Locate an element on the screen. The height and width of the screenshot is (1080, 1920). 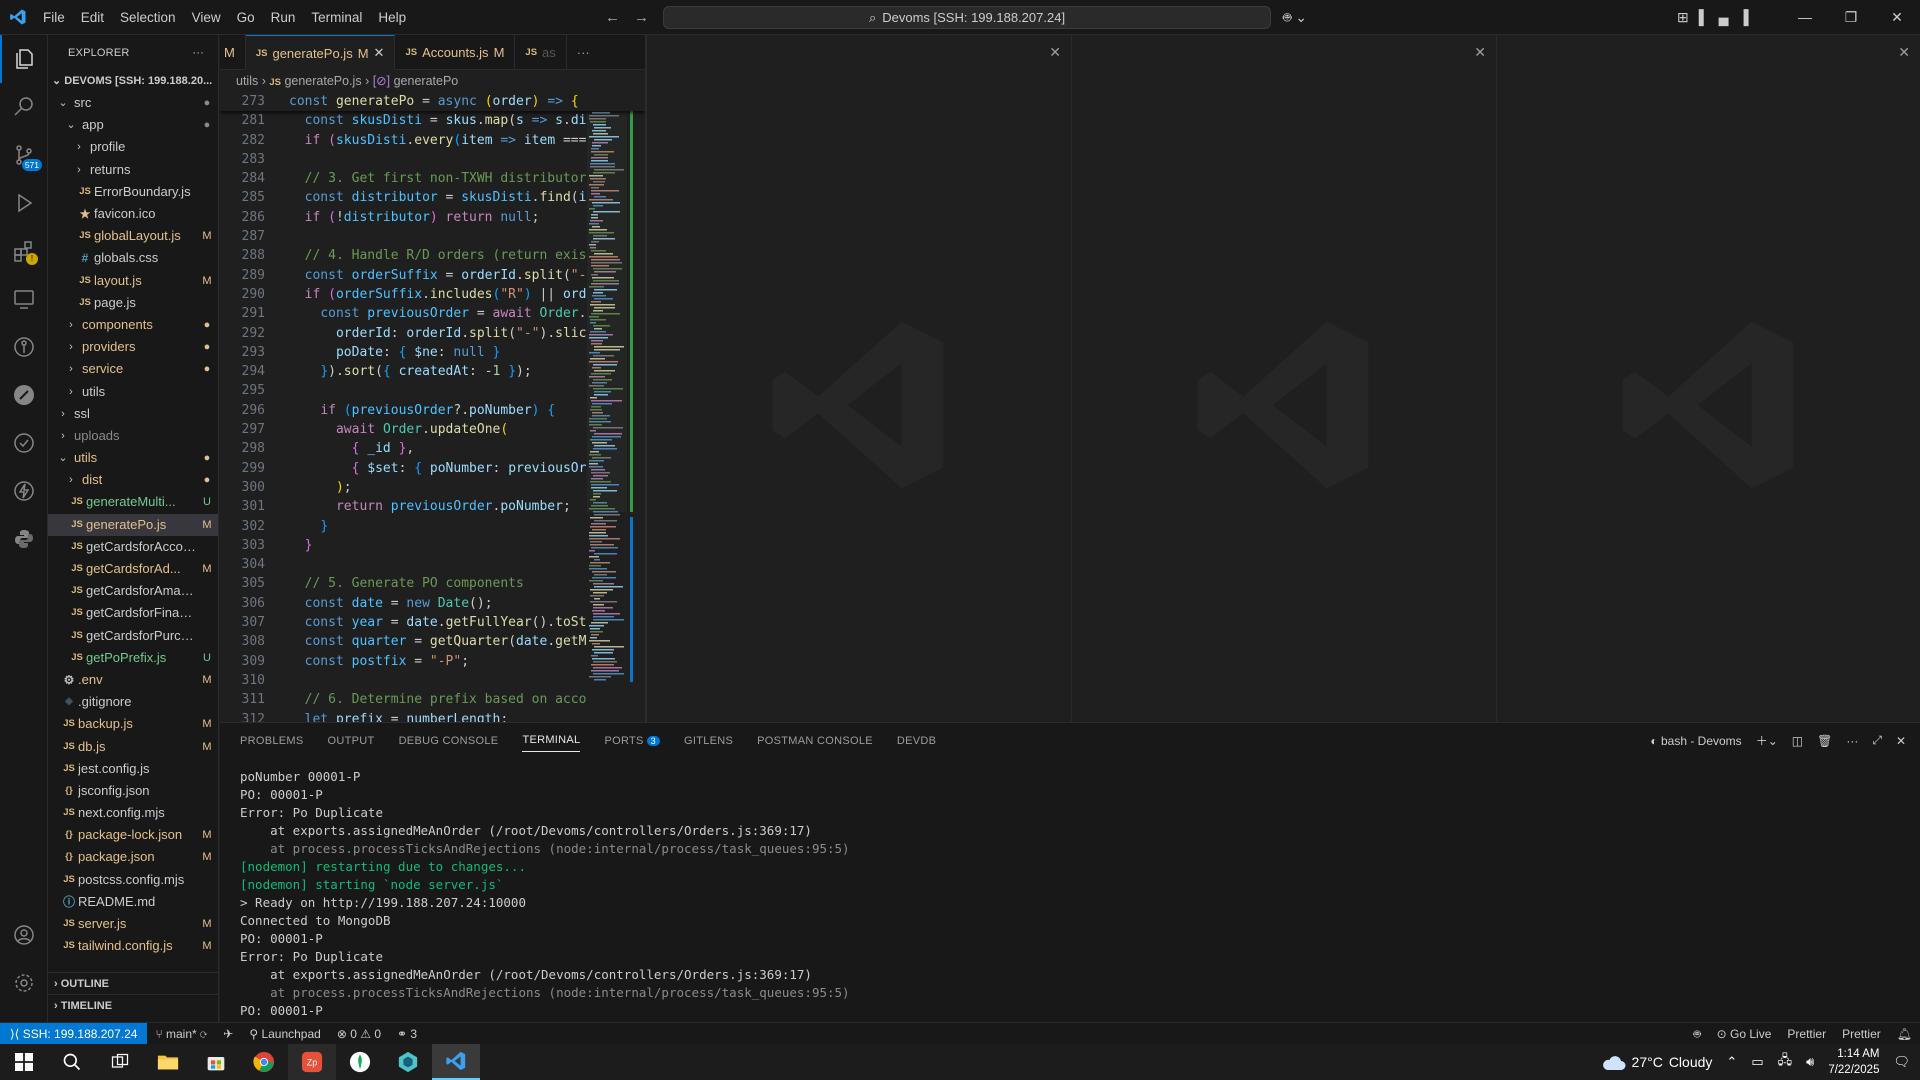
tree-item: ⌄ app ● is located at coordinates (133, 125).